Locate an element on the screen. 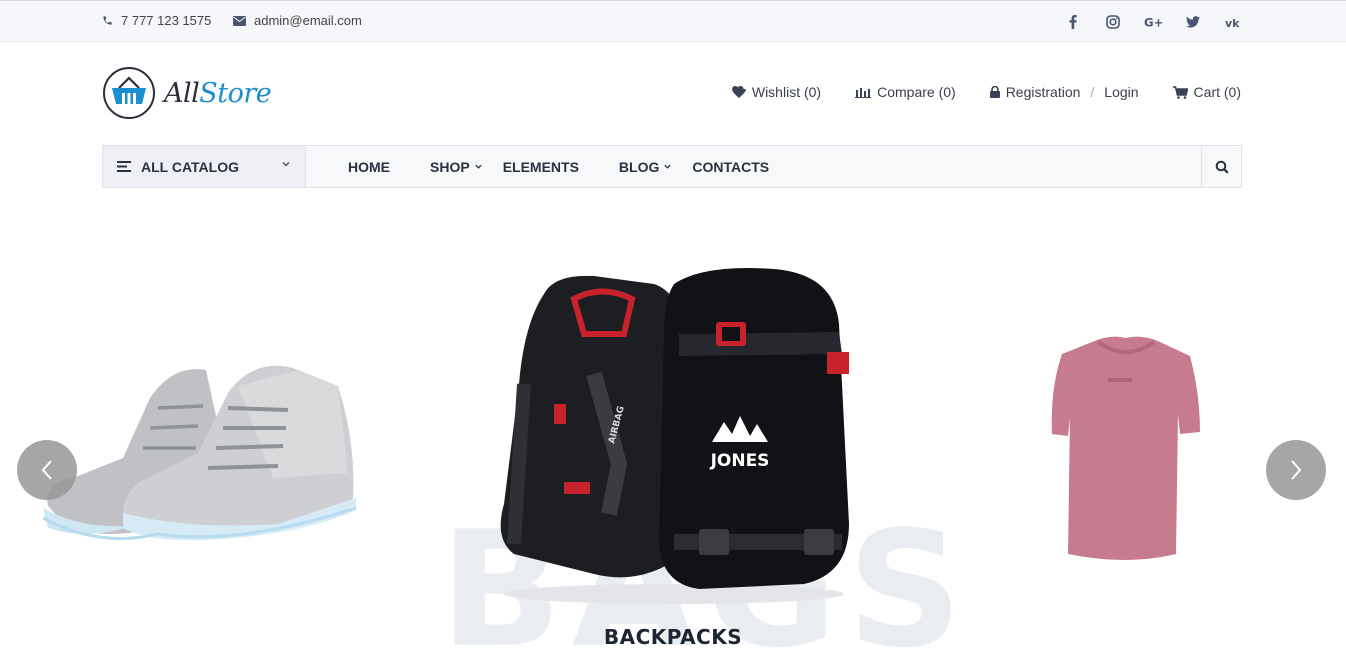  google-plus-icon: G+ is located at coordinates (1153, 22).